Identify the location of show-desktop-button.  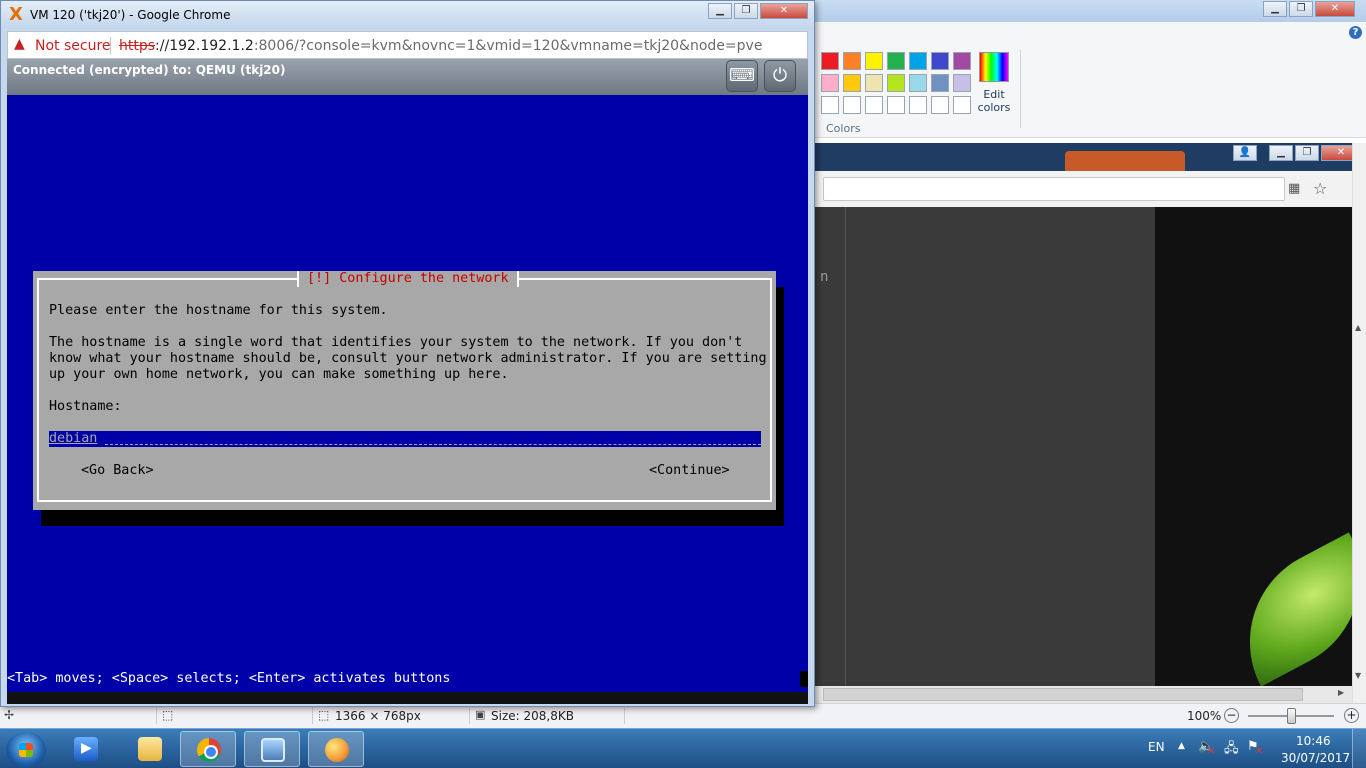
(1359, 748).